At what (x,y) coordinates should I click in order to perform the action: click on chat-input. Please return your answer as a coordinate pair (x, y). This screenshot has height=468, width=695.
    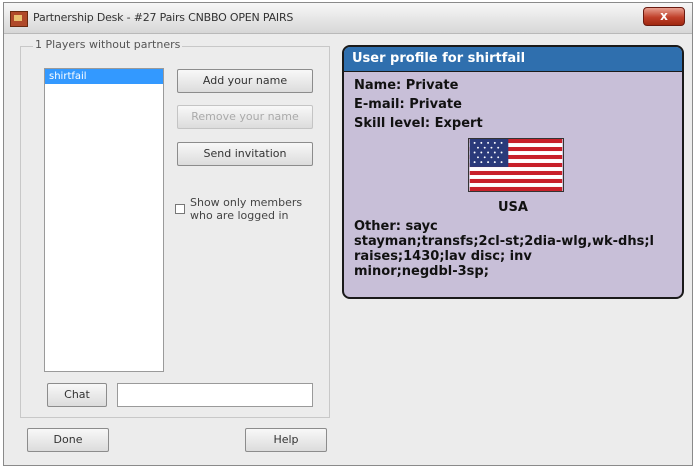
    Looking at the image, I should click on (215, 395).